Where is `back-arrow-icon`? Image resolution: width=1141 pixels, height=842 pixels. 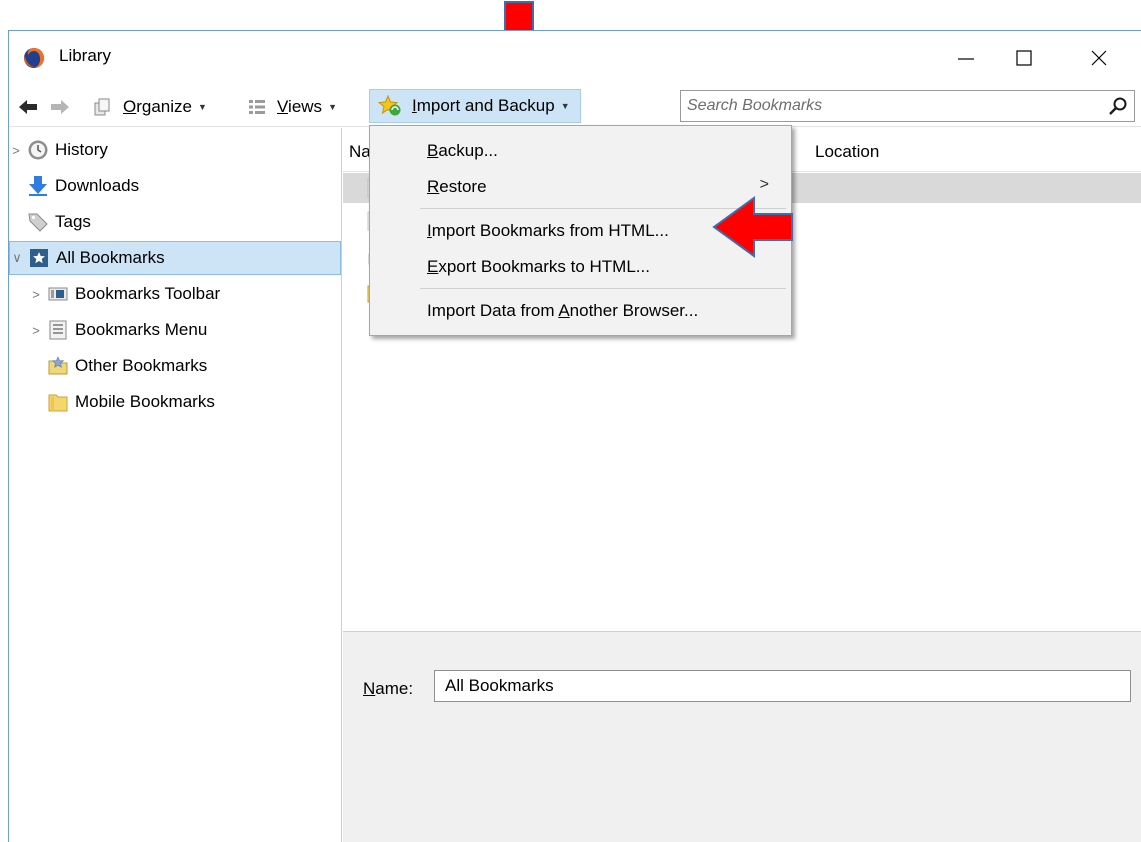
back-arrow-icon is located at coordinates (28, 107).